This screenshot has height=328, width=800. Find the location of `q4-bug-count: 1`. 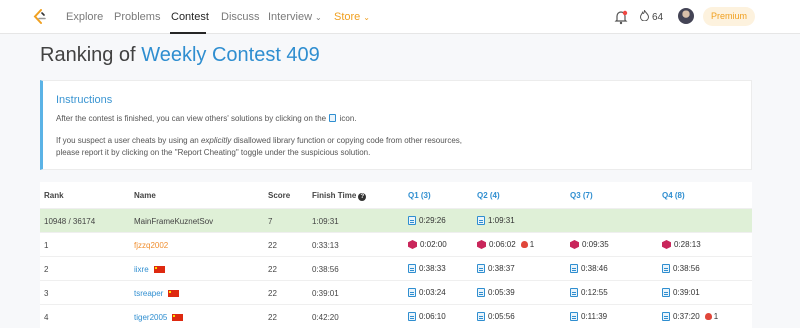

q4-bug-count: 1 is located at coordinates (716, 316).